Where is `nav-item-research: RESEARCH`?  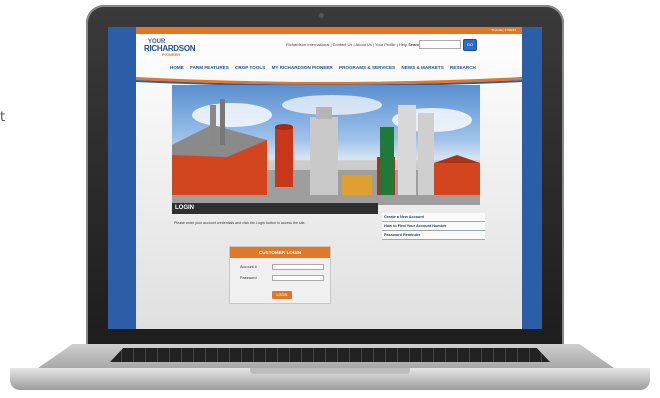
nav-item-research: RESEARCH is located at coordinates (463, 67).